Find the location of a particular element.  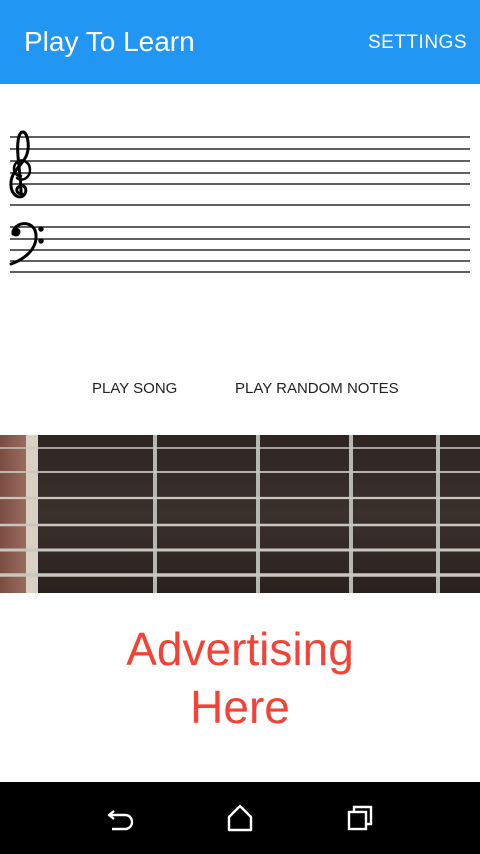

system-nav-bar is located at coordinates (240, 818).